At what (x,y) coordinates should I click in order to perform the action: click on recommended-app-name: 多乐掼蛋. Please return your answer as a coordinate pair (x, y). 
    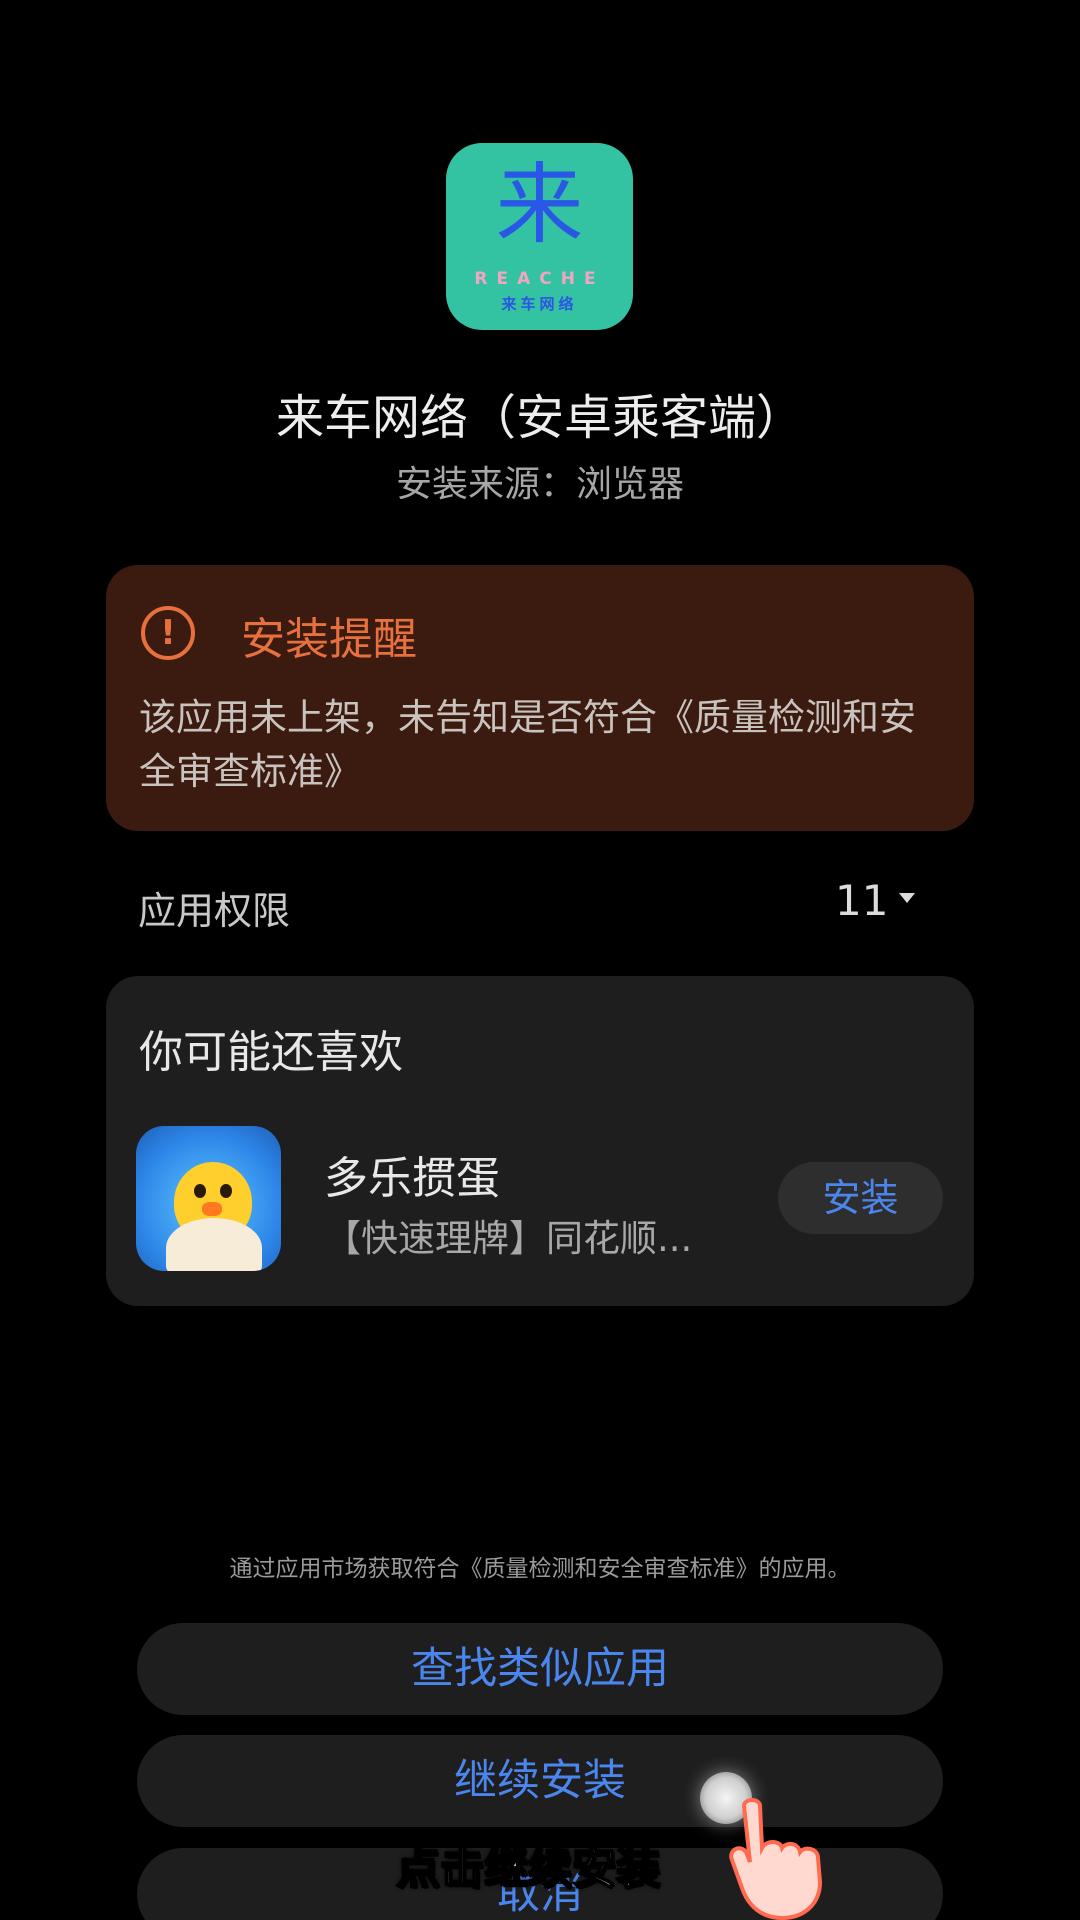
    Looking at the image, I should click on (412, 1174).